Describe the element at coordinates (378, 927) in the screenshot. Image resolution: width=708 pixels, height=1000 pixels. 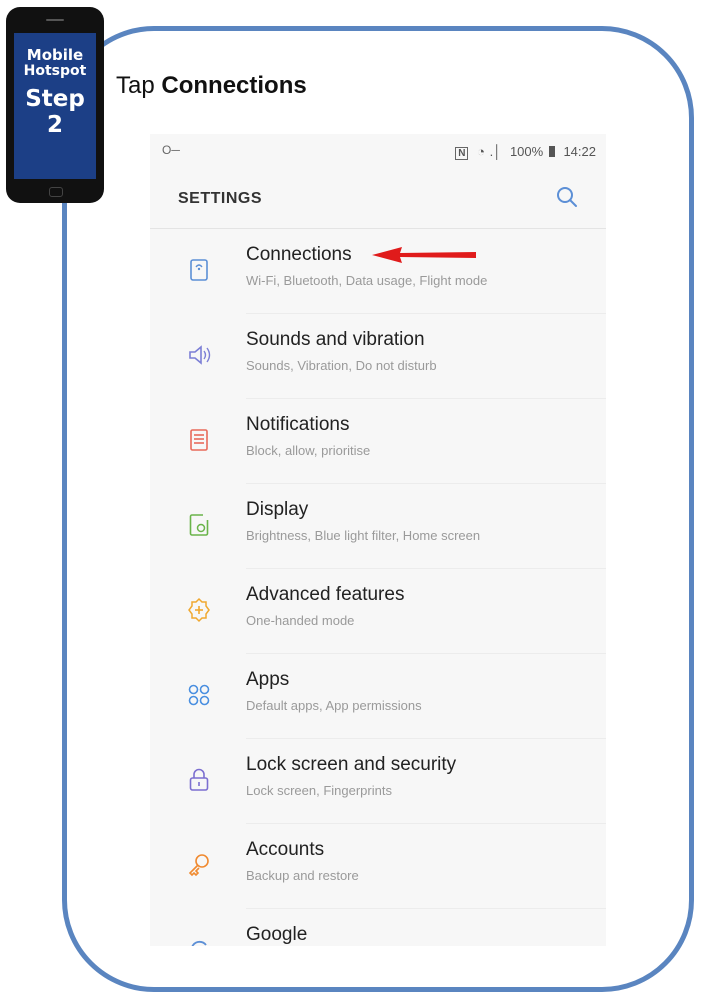
I see `settings-item-google: Google` at that location.